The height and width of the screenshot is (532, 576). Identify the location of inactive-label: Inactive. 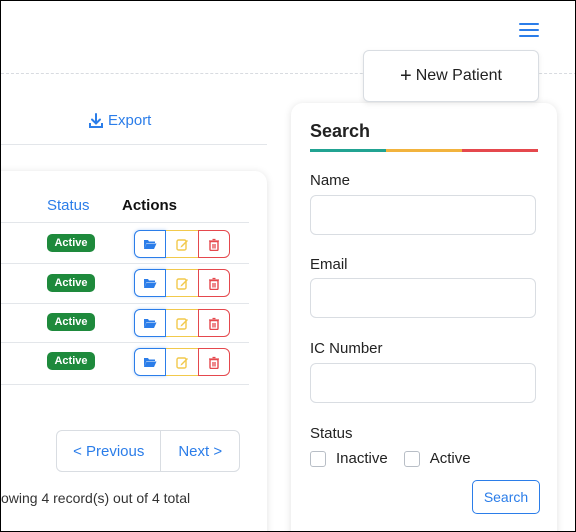
(362, 458).